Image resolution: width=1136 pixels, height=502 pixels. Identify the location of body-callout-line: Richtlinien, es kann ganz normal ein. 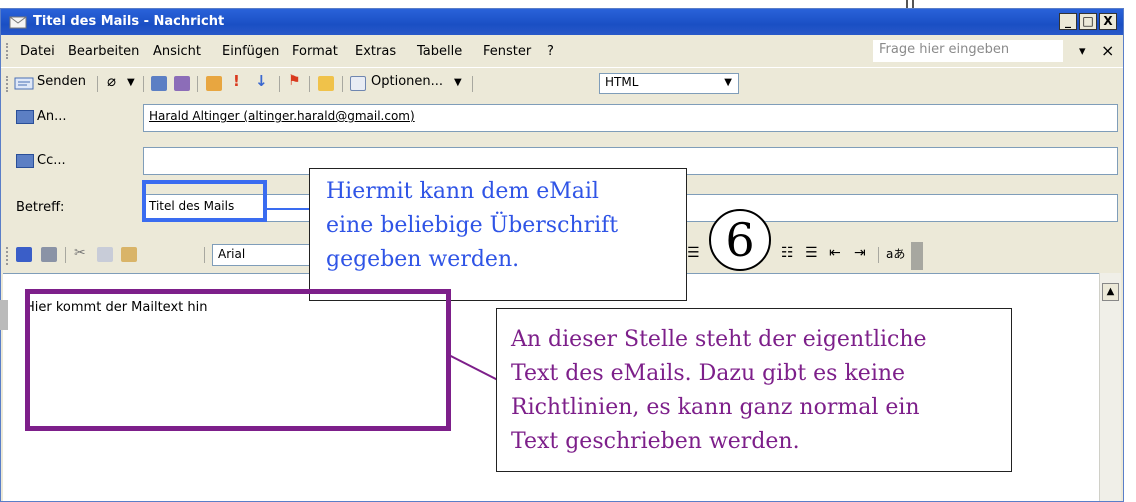
(715, 407).